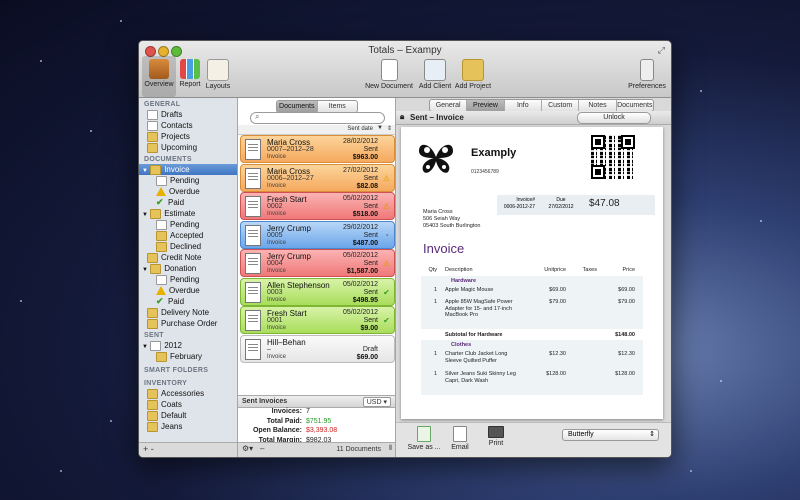 Image resolution: width=800 pixels, height=500 pixels. What do you see at coordinates (362, 271) in the screenshot?
I see `card-amount: $1,587.00` at bounding box center [362, 271].